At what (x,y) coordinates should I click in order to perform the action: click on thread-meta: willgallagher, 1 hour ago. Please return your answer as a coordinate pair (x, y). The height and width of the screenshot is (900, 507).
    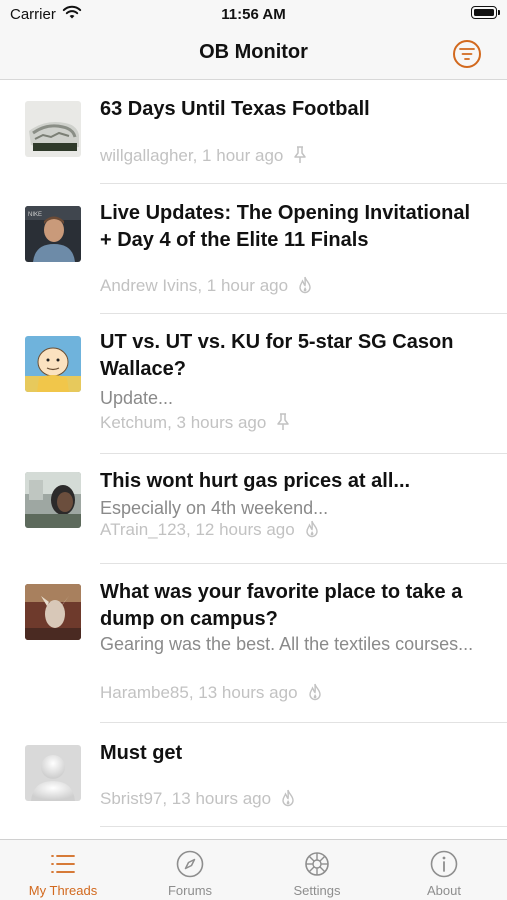
    Looking at the image, I should click on (203, 156).